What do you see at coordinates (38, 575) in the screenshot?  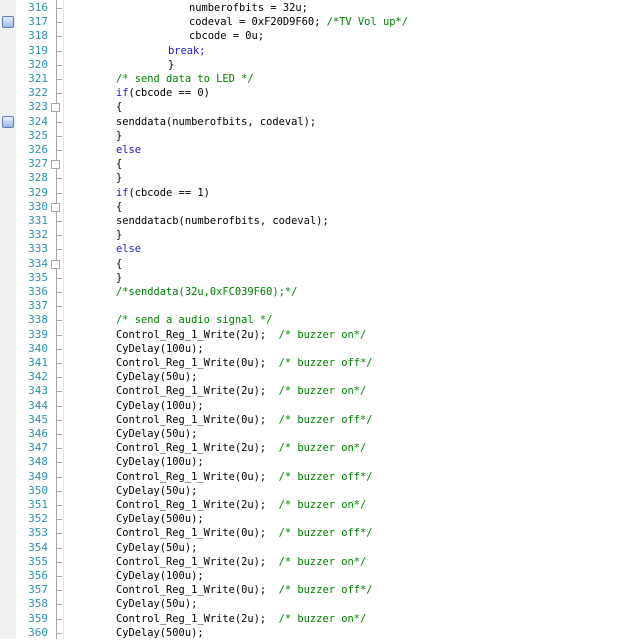 I see `line-number: 356` at bounding box center [38, 575].